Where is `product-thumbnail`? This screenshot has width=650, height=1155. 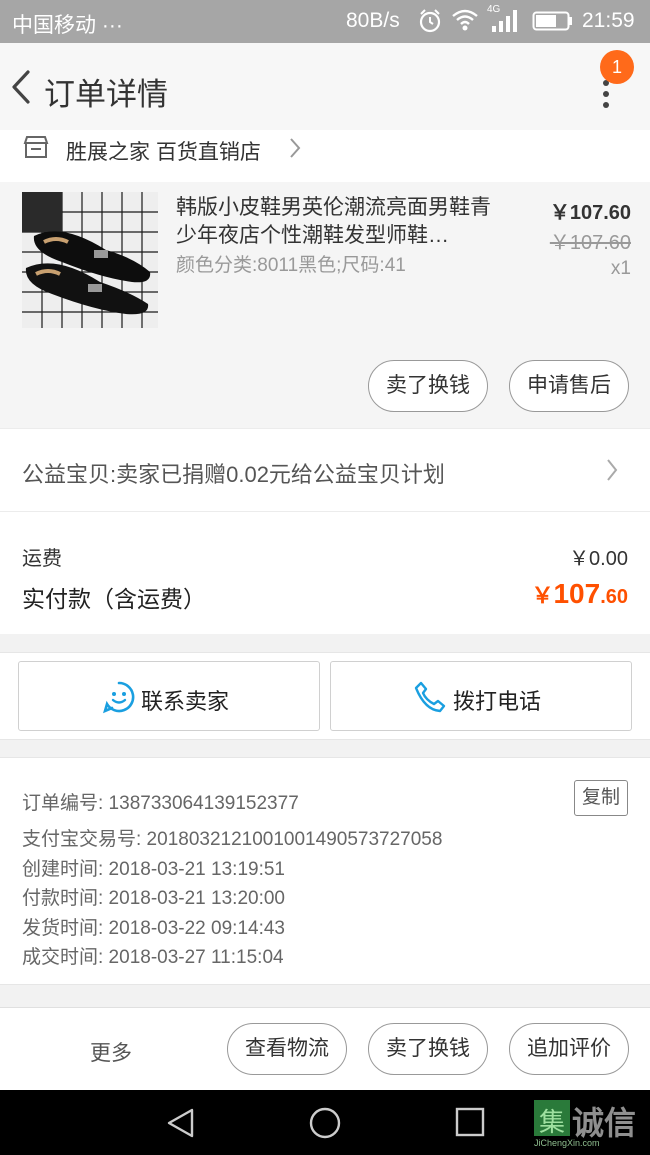 product-thumbnail is located at coordinates (90, 260).